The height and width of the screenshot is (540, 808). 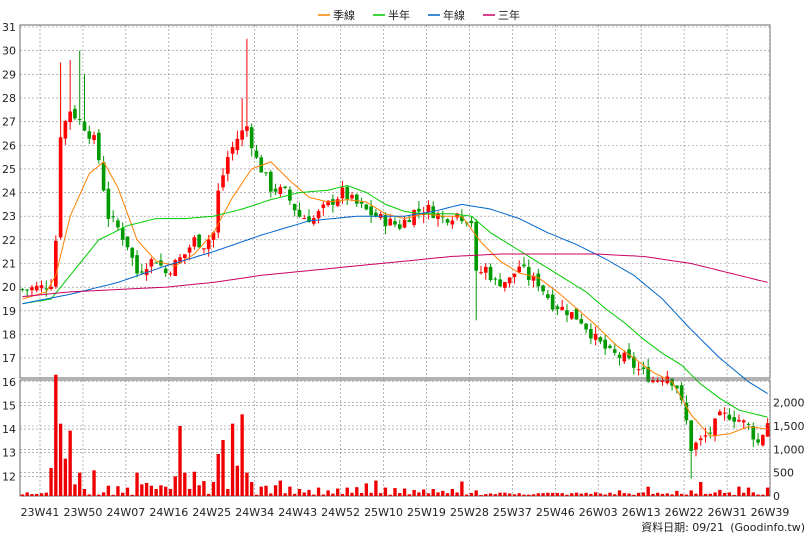 What do you see at coordinates (9, 252) in the screenshot?
I see `price-y-axis: 12 13 14 15 16 17 18 19 20 21 22 23 24 25 26 27 28 29 30 31` at bounding box center [9, 252].